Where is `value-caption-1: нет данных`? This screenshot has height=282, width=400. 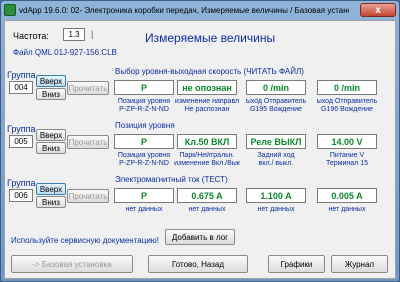
value-caption-1: нет данных is located at coordinates (144, 209).